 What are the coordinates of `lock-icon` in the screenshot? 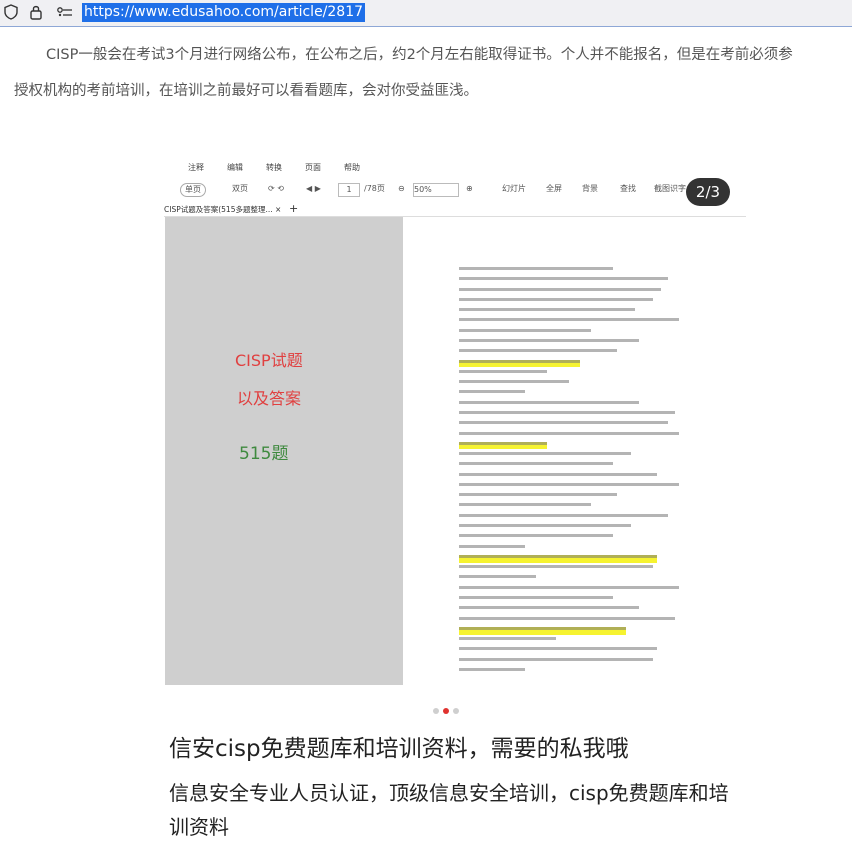 It's located at (36, 12).